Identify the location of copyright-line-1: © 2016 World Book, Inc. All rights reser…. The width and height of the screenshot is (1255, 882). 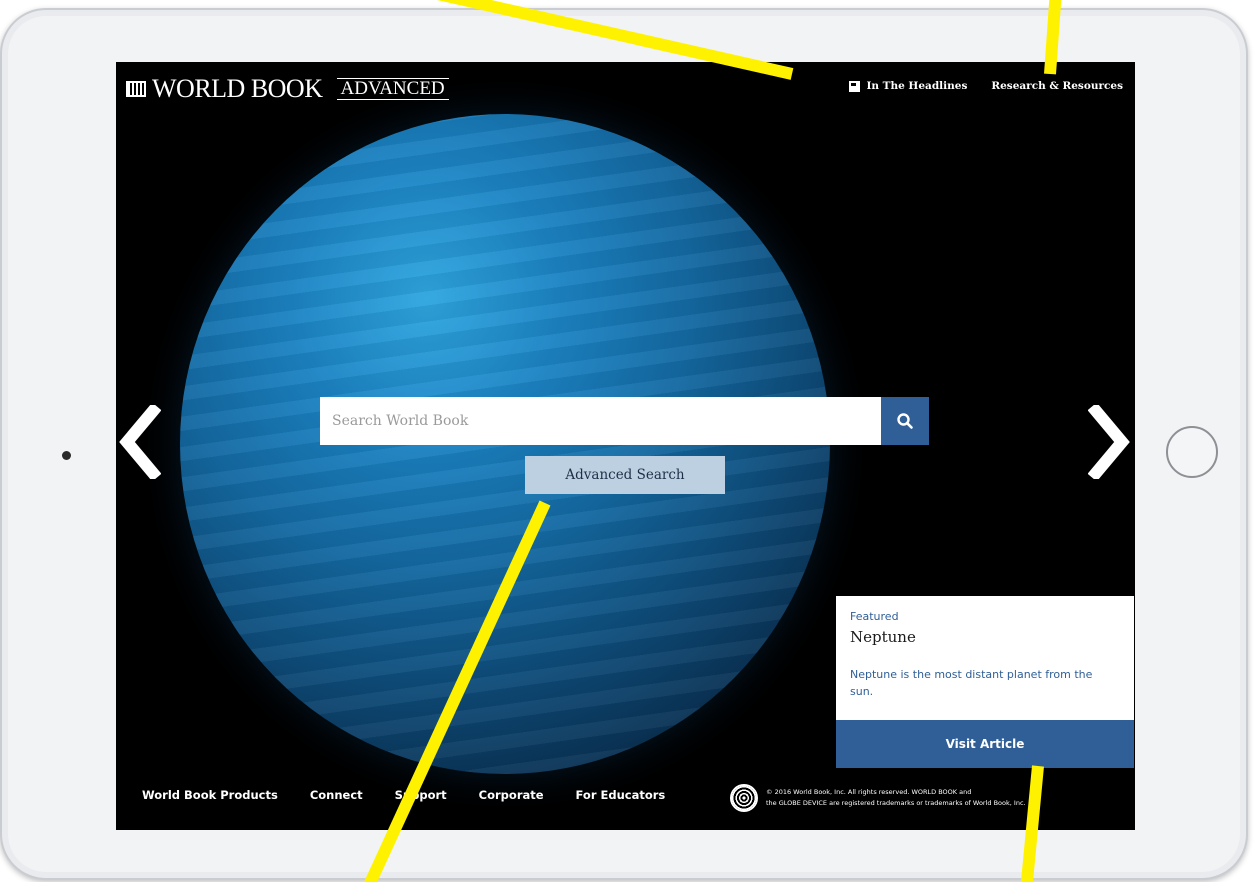
(869, 792).